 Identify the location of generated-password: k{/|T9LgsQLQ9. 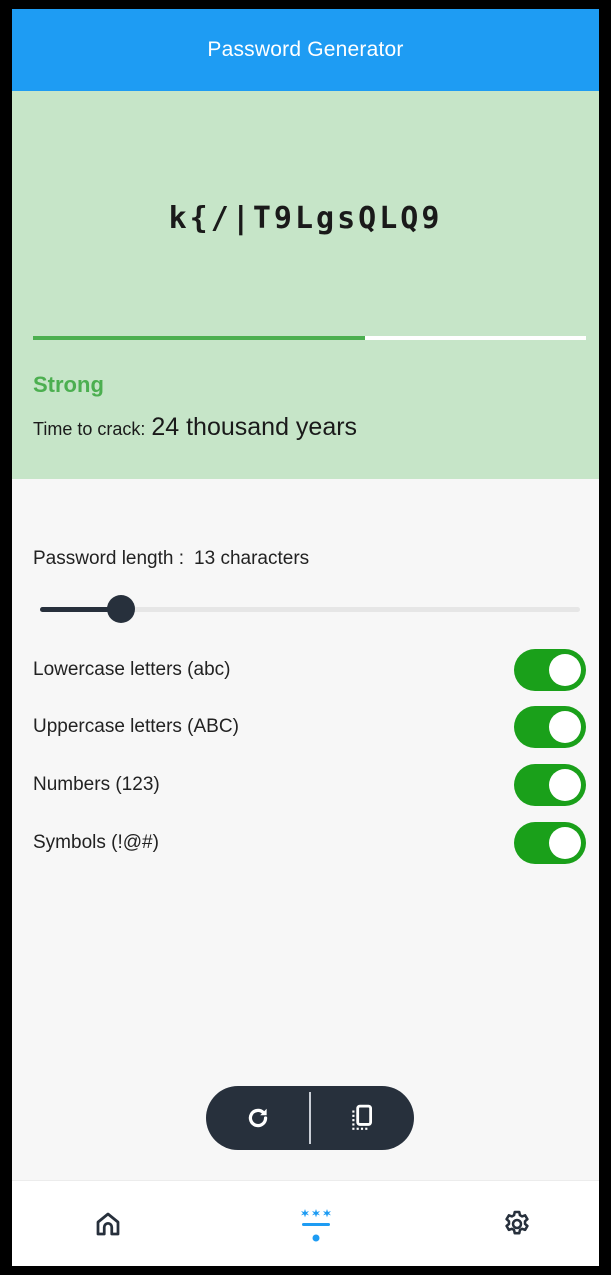
(305, 218).